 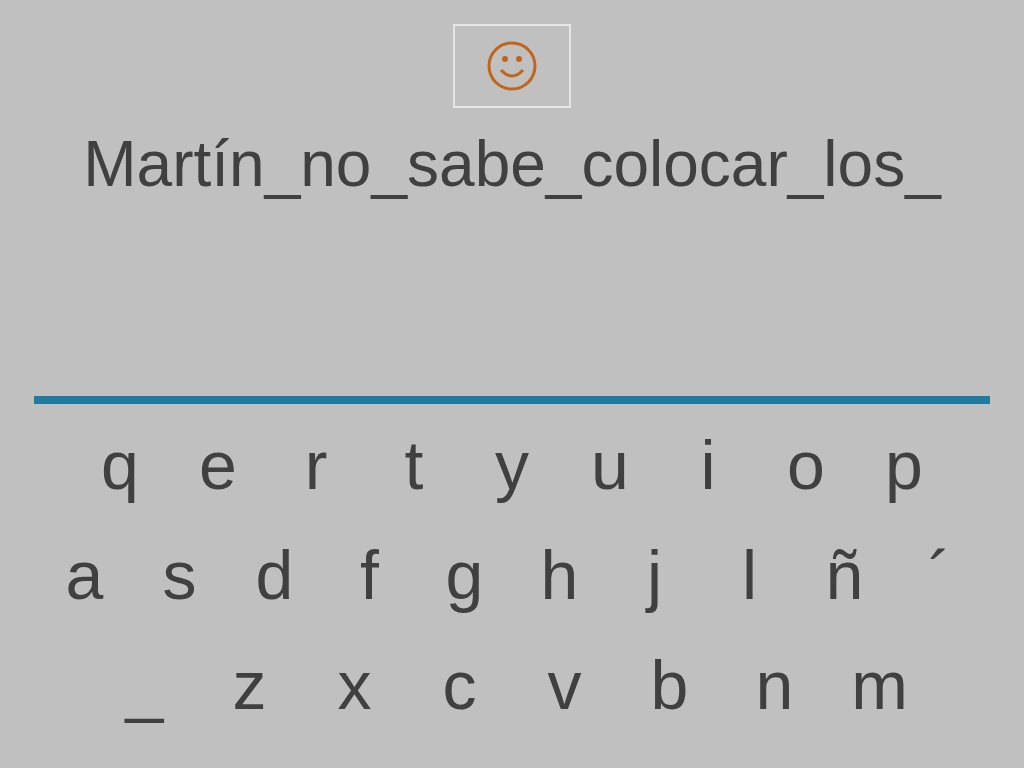 I want to click on letter-key: o, so click(x=806, y=465).